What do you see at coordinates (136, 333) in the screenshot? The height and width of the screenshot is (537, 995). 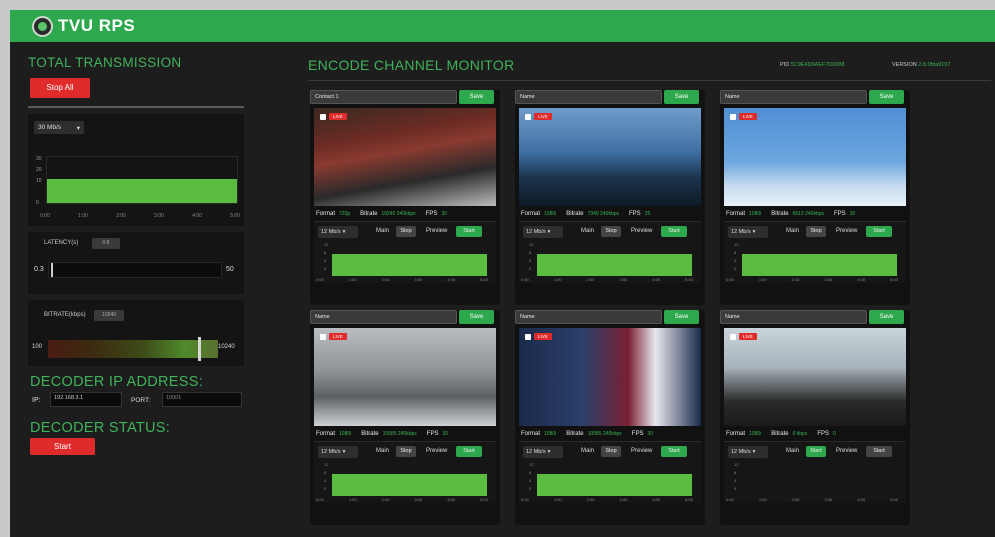 I see `bitrate-panel: BITRATE(kbps) 10240 100 10240` at bounding box center [136, 333].